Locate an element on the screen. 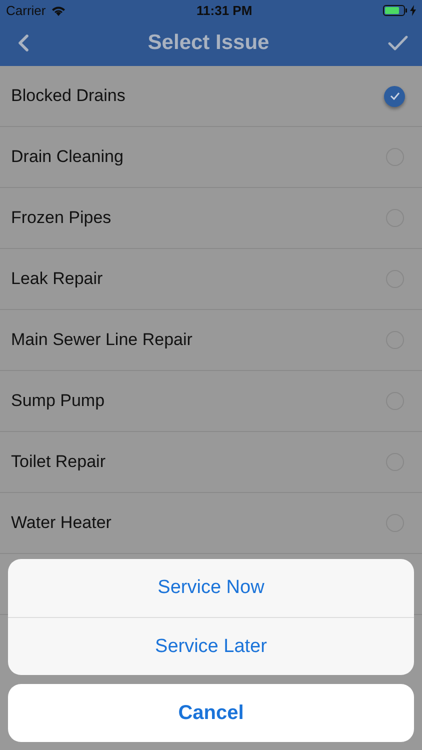 This screenshot has height=750, width=422. issue-label: Water Heater is located at coordinates (61, 523).